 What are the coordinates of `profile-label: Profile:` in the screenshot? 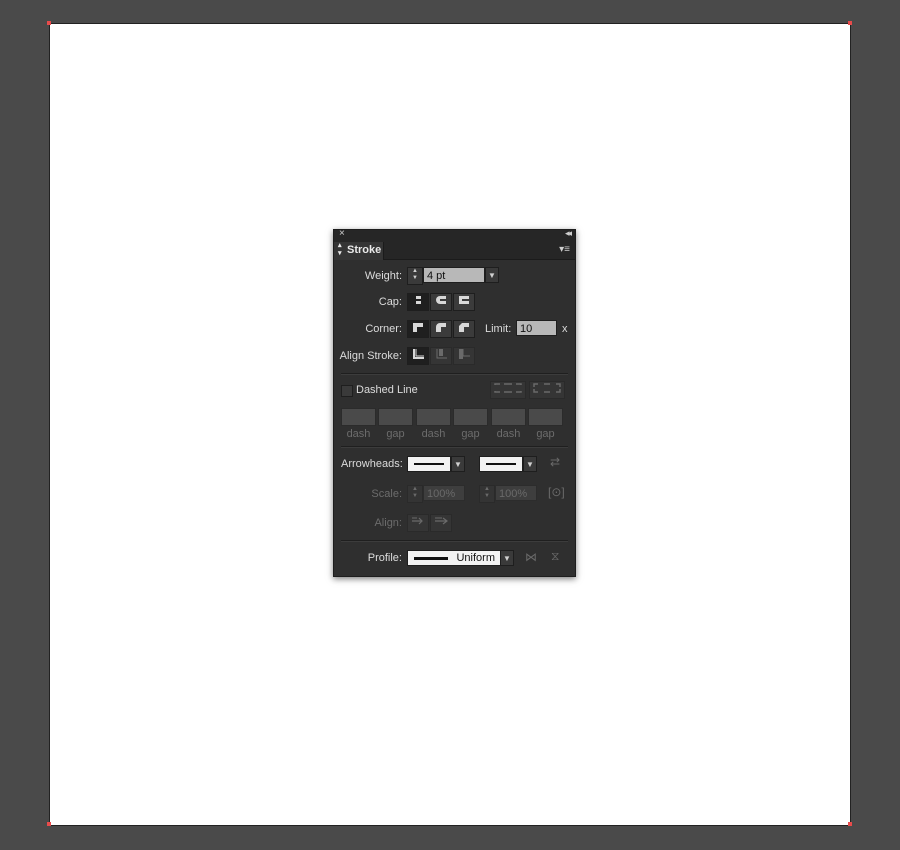 It's located at (384, 558).